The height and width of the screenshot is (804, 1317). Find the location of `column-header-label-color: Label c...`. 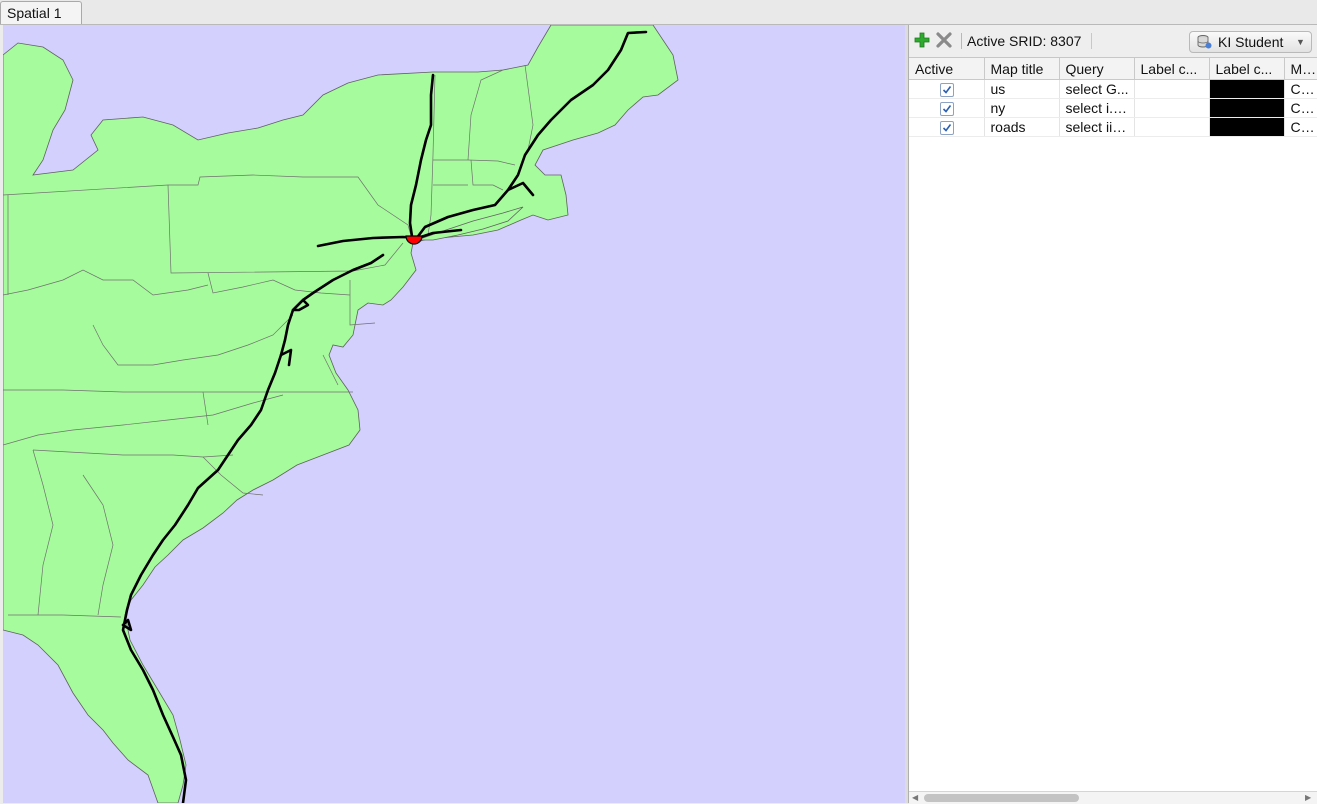

column-header-label-color: Label c... is located at coordinates (1247, 69).